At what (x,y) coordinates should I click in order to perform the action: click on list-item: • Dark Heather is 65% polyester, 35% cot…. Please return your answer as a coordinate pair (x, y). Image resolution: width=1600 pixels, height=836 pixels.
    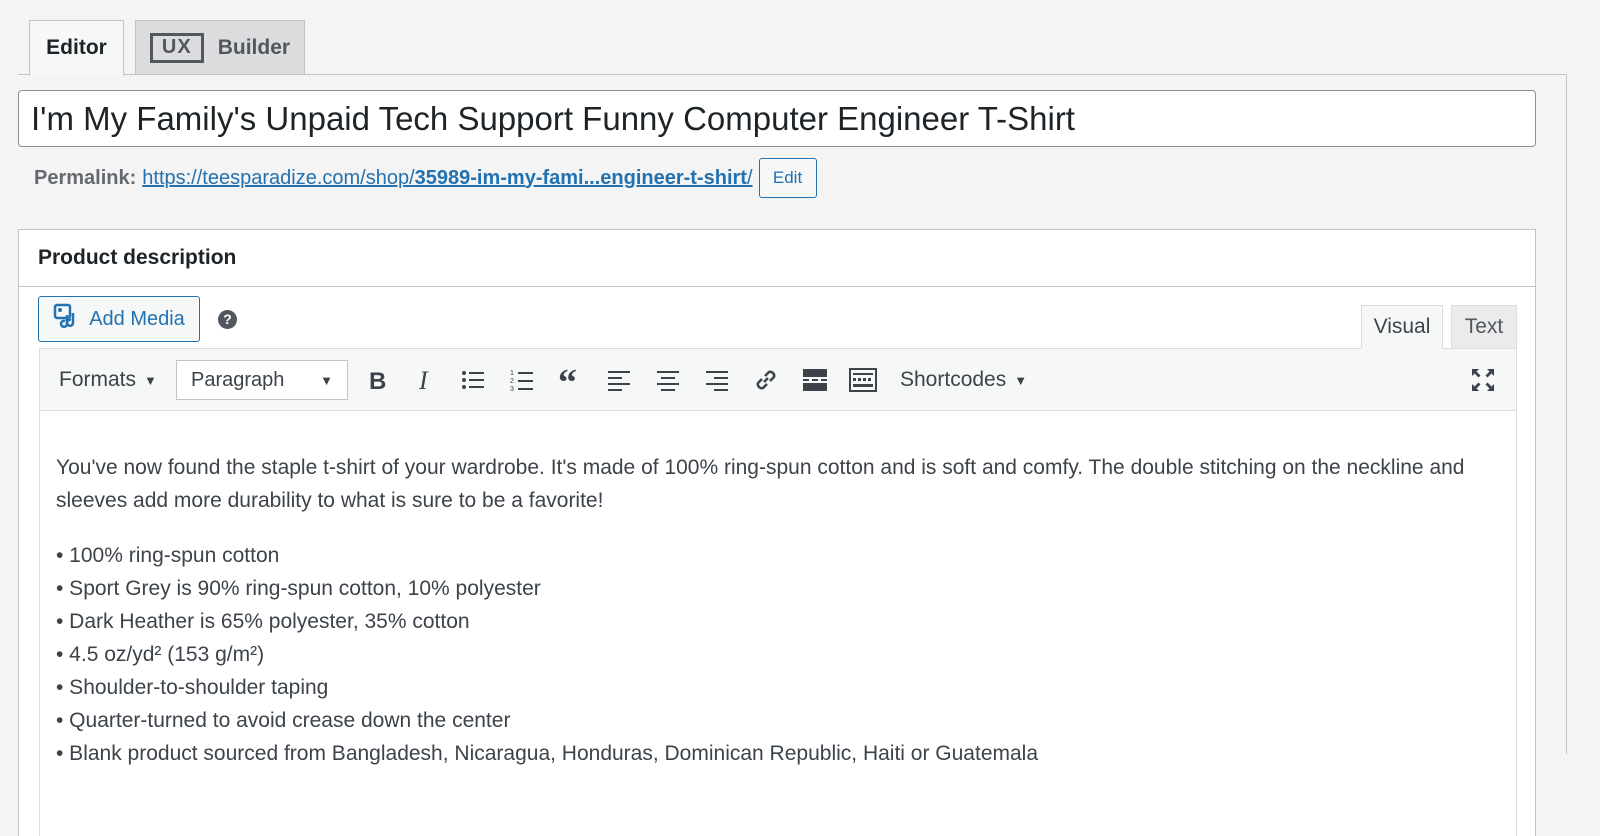
    Looking at the image, I should click on (263, 621).